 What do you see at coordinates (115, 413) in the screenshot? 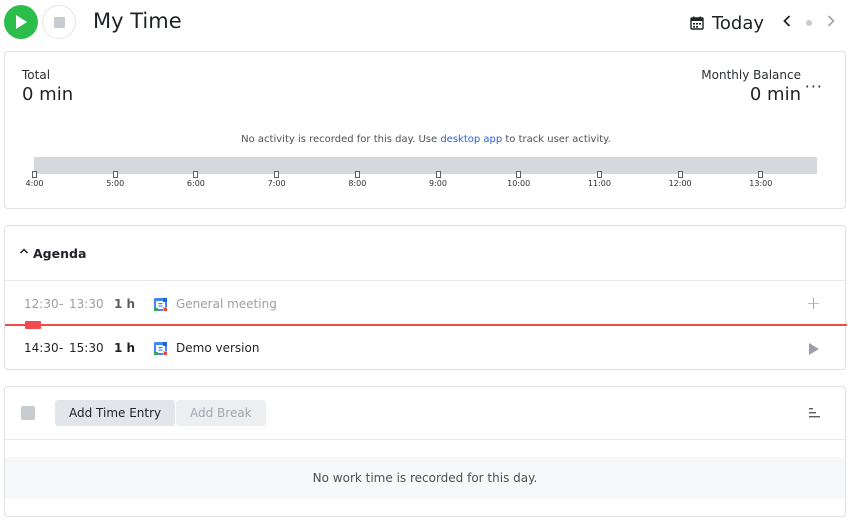
I see `add-time-entry-button: Add Time Entry` at bounding box center [115, 413].